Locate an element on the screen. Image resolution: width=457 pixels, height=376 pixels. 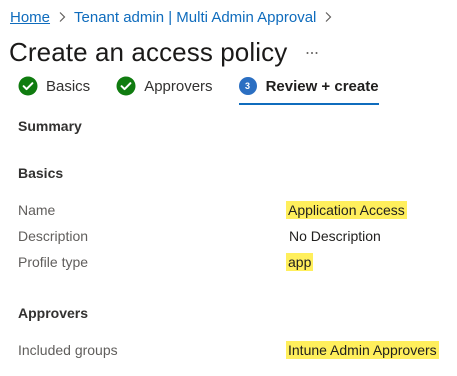
more-options-button is located at coordinates (312, 52).